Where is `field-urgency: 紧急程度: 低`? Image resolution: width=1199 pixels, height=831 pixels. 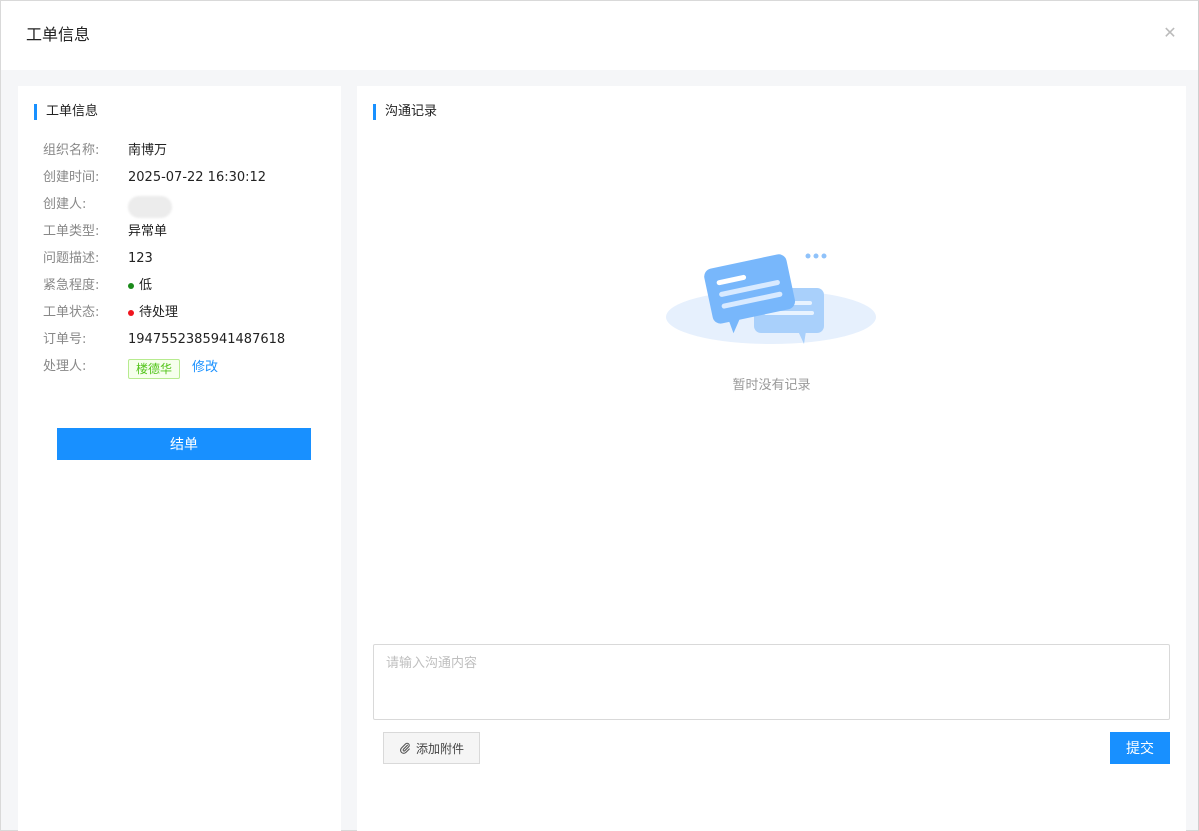 field-urgency: 紧急程度: 低 is located at coordinates (97, 286).